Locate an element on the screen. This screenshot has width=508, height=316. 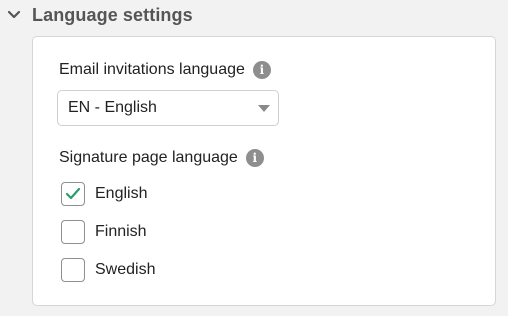
signature-language-label: Signature page language is located at coordinates (148, 157).